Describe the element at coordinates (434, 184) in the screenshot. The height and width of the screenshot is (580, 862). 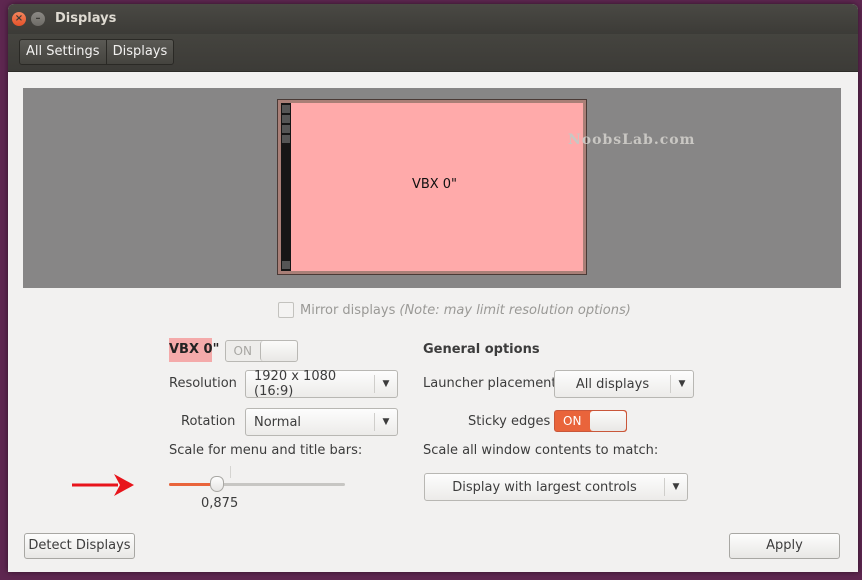
I see `monitor-label: VBX 0"` at that location.